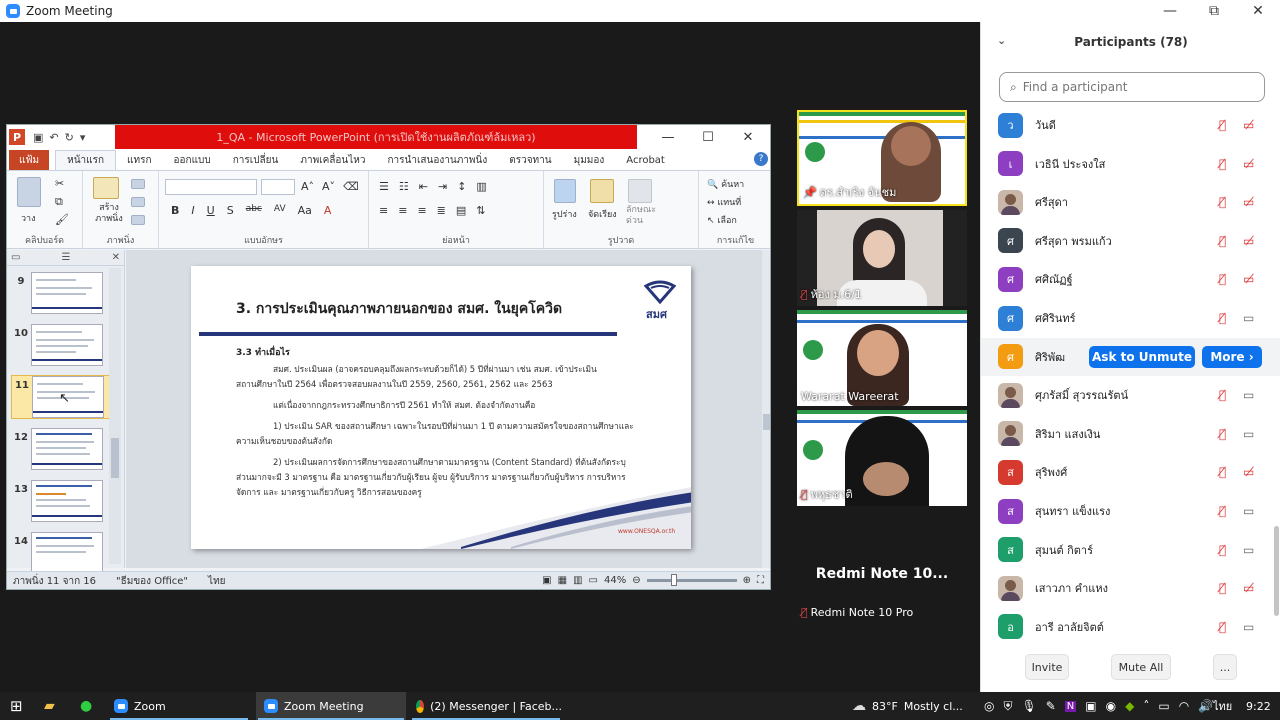  Describe the element at coordinates (1170, 11) in the screenshot. I see `minimize-button: —` at that location.